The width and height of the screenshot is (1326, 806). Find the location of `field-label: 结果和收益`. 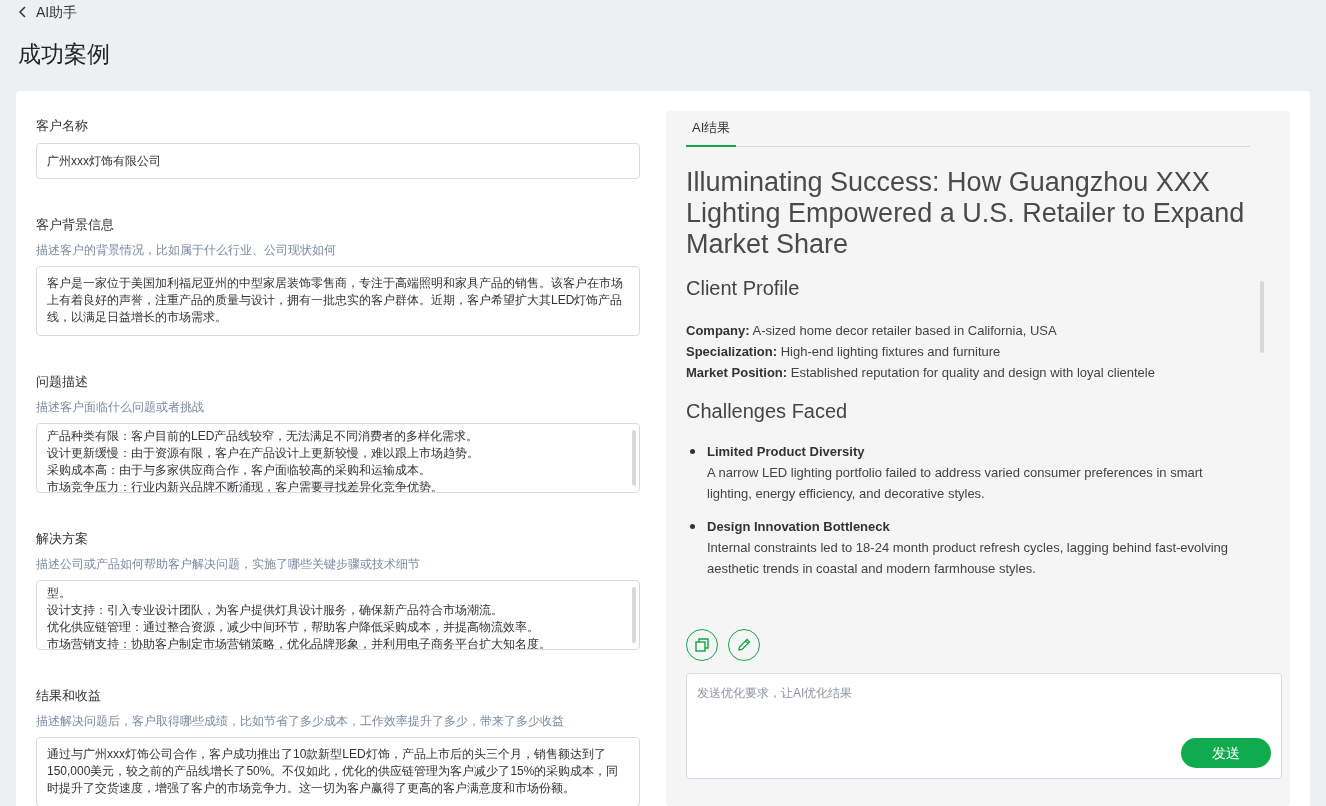

field-label: 结果和收益 is located at coordinates (69, 696).